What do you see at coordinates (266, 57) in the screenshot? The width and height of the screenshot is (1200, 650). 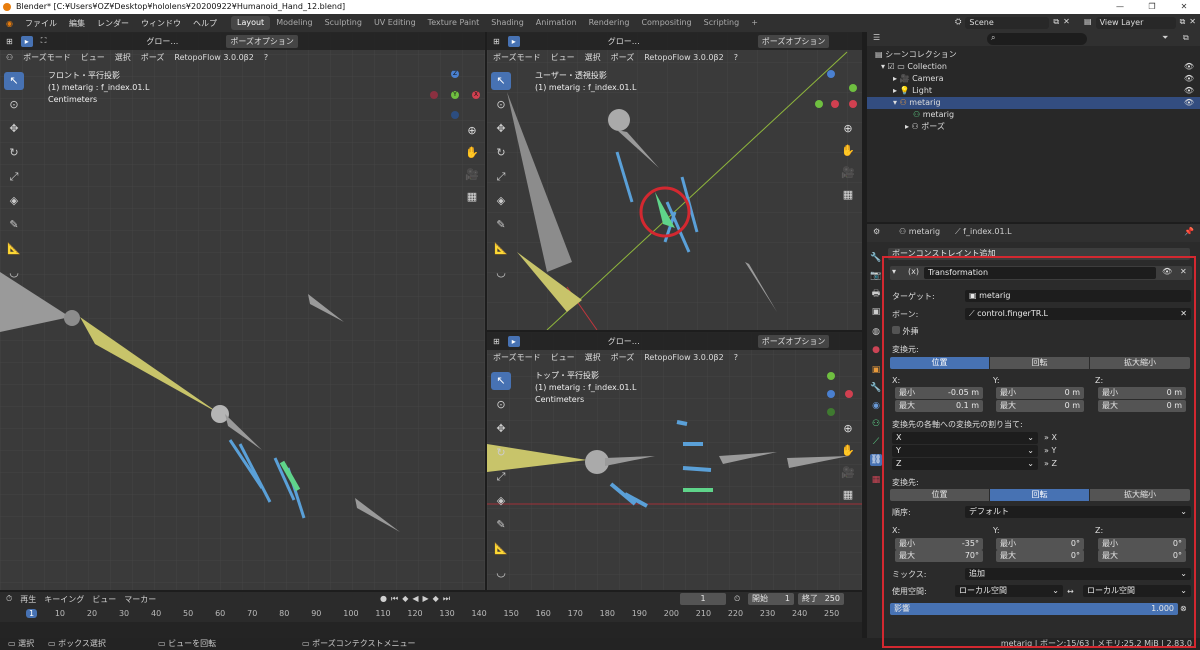 I see `help-icon: ?` at bounding box center [266, 57].